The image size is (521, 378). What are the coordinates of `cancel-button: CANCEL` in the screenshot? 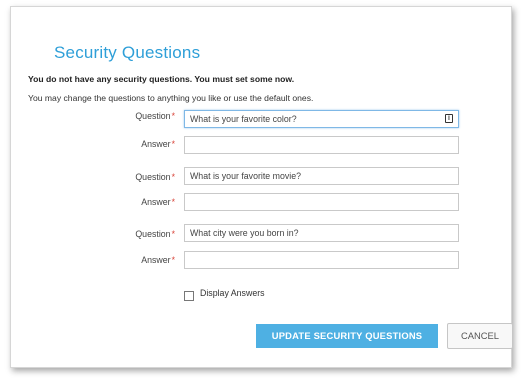 It's located at (480, 336).